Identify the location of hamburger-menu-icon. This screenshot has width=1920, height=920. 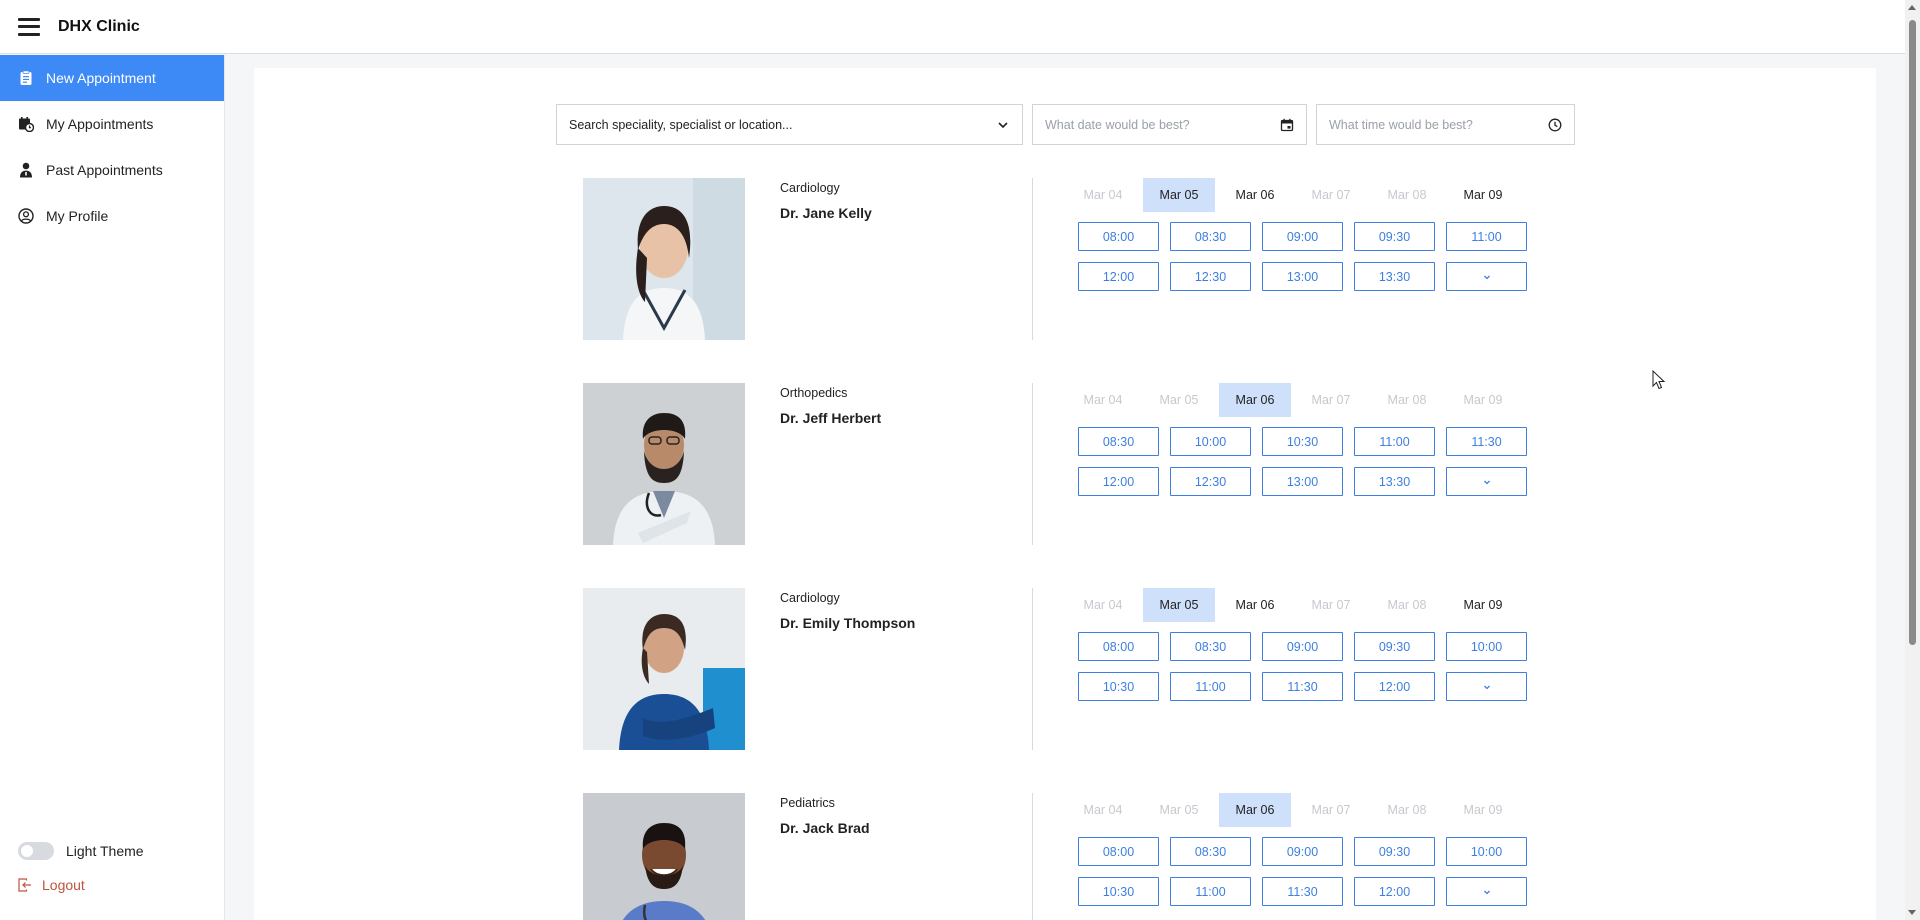
(29, 26).